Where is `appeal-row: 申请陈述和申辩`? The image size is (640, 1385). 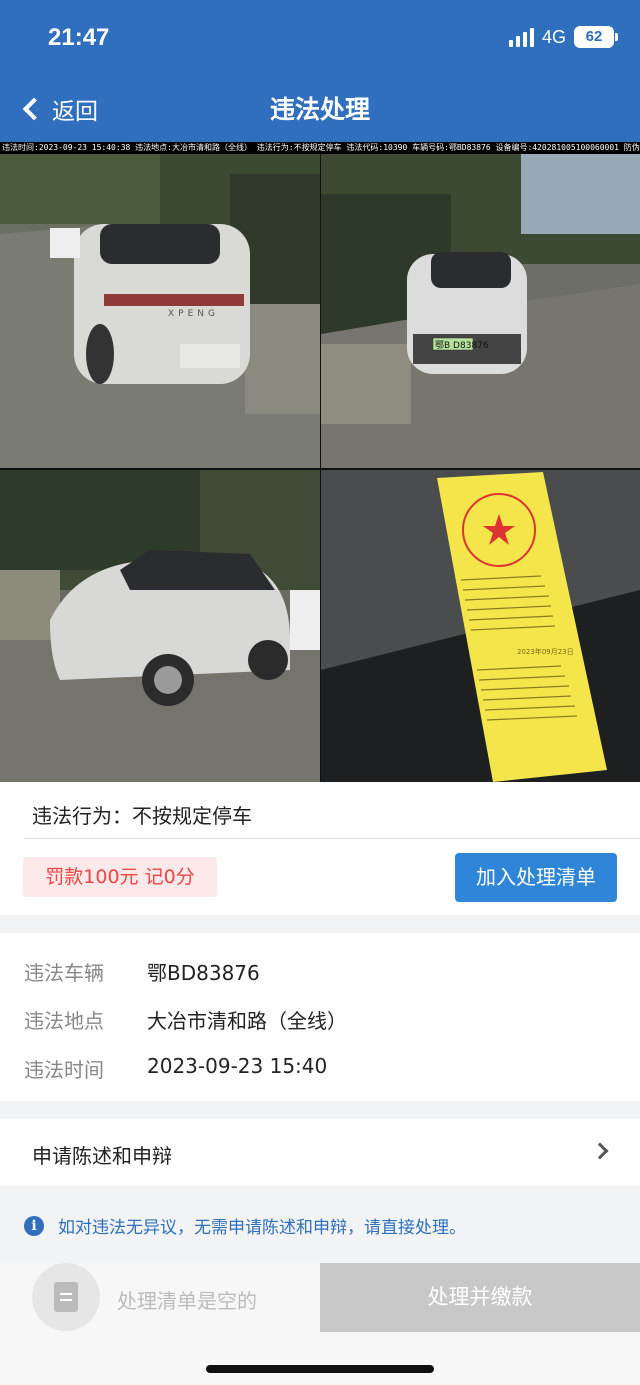
appeal-row: 申请陈述和申辩 is located at coordinates (320, 1152).